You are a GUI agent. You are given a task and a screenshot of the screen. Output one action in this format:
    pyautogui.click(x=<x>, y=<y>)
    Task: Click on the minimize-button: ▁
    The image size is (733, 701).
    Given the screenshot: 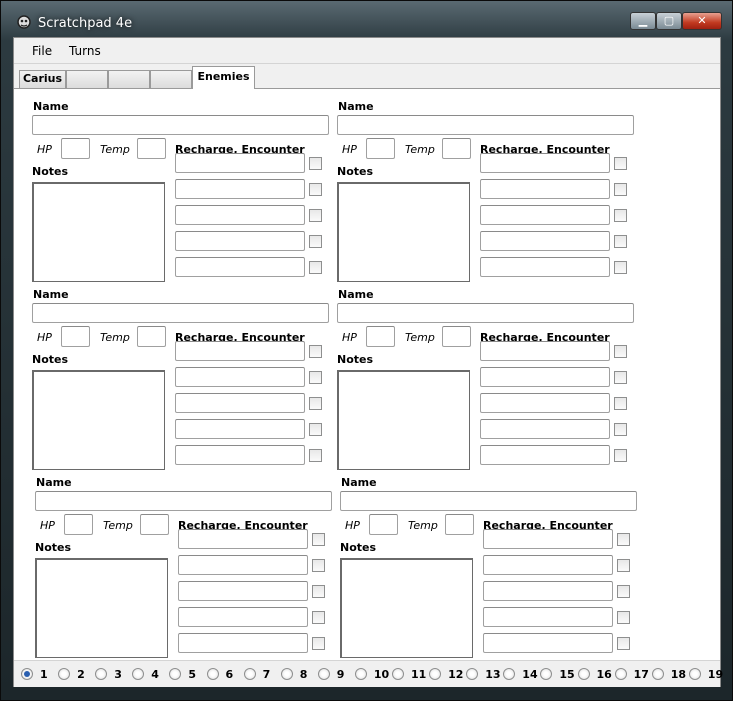 What is the action you would take?
    pyautogui.click(x=643, y=21)
    